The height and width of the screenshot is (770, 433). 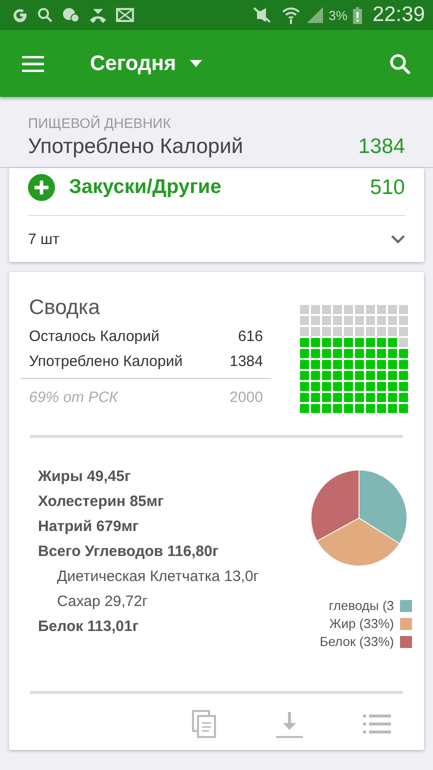 What do you see at coordinates (136, 147) in the screenshot?
I see `calories-label: Употреблено Калорий` at bounding box center [136, 147].